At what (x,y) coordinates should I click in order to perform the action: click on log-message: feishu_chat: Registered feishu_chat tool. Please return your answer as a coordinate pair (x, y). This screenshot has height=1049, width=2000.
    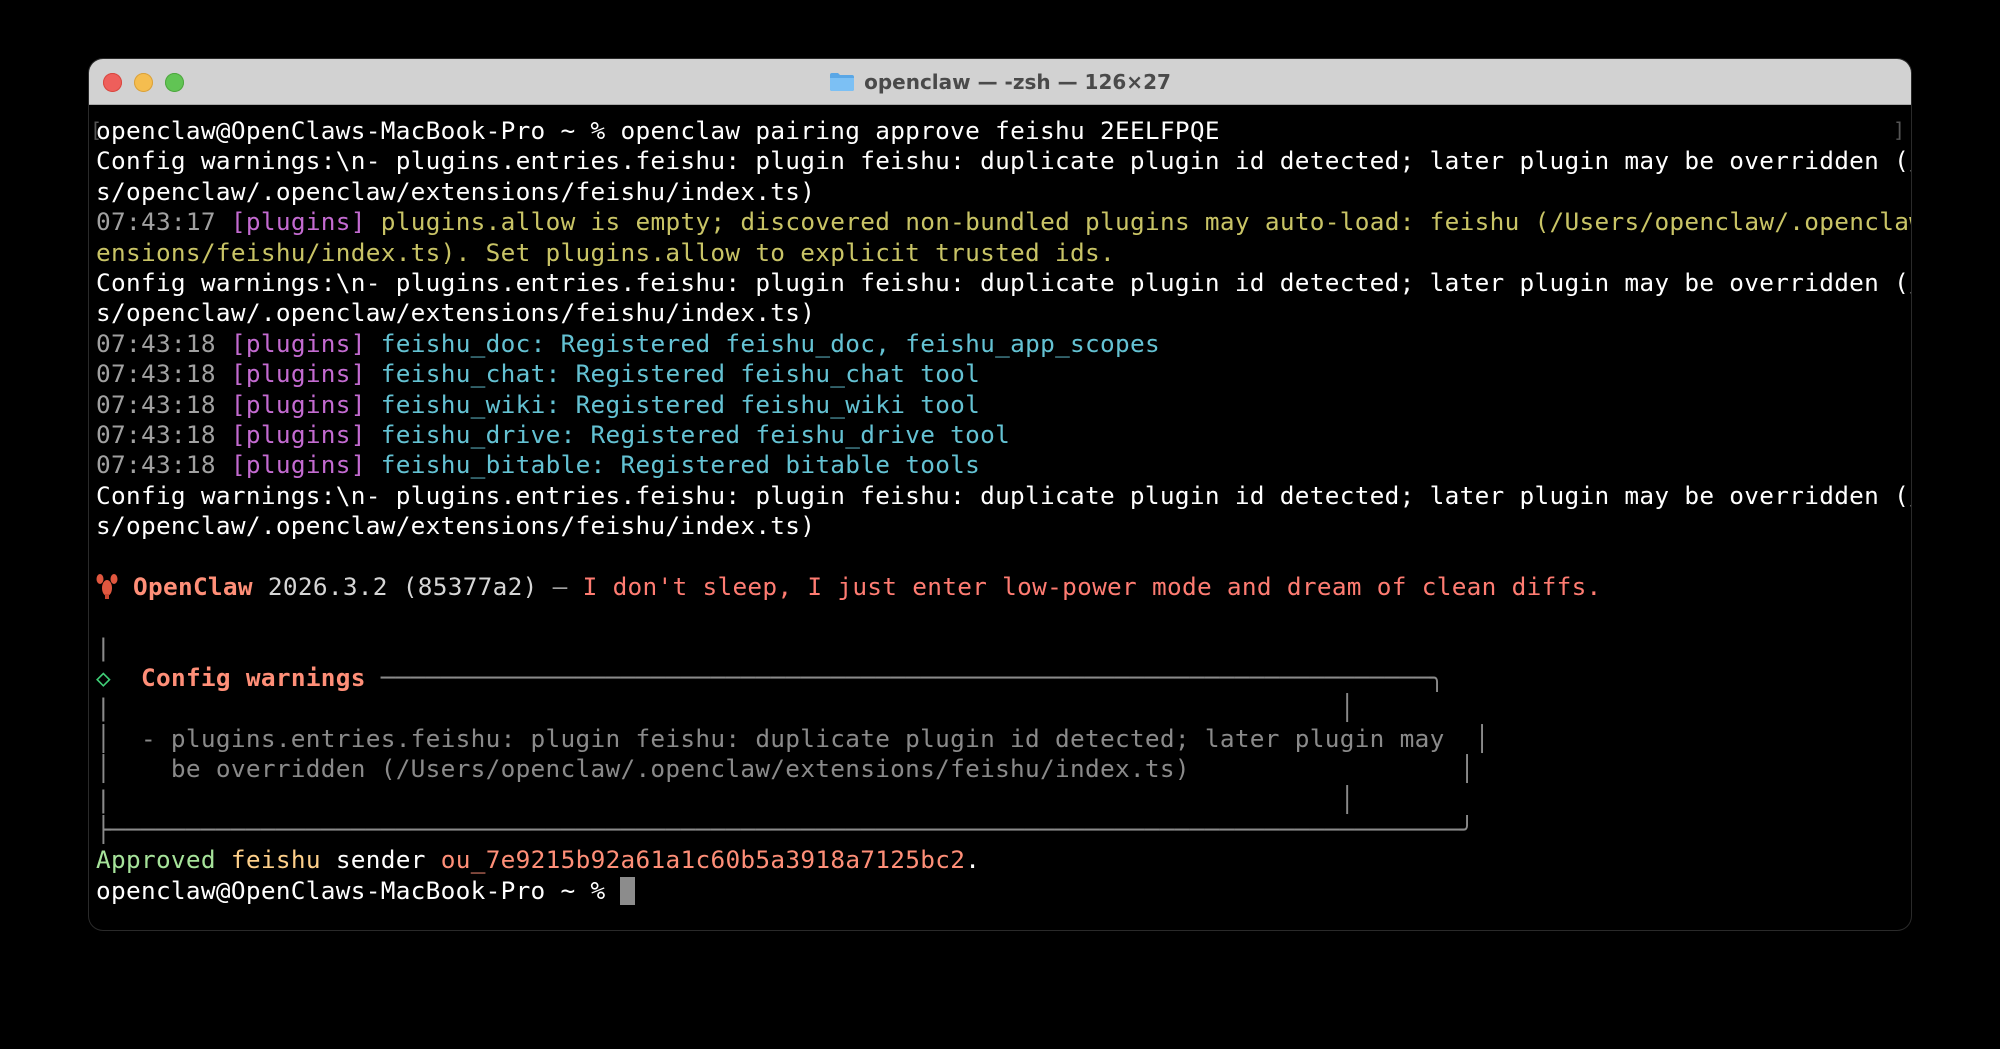
    Looking at the image, I should click on (680, 374).